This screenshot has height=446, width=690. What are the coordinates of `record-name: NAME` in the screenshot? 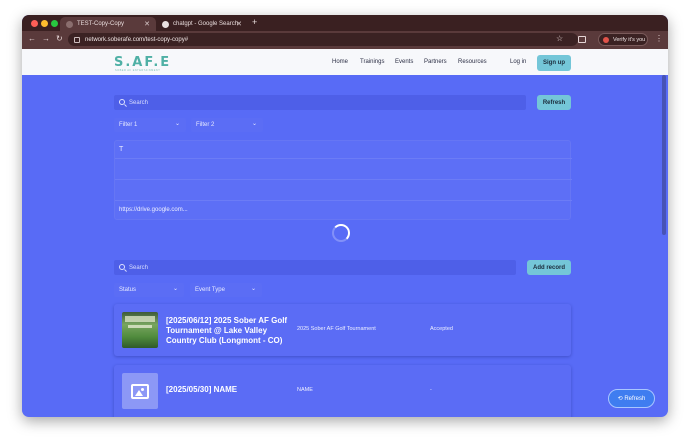 It's located at (305, 390).